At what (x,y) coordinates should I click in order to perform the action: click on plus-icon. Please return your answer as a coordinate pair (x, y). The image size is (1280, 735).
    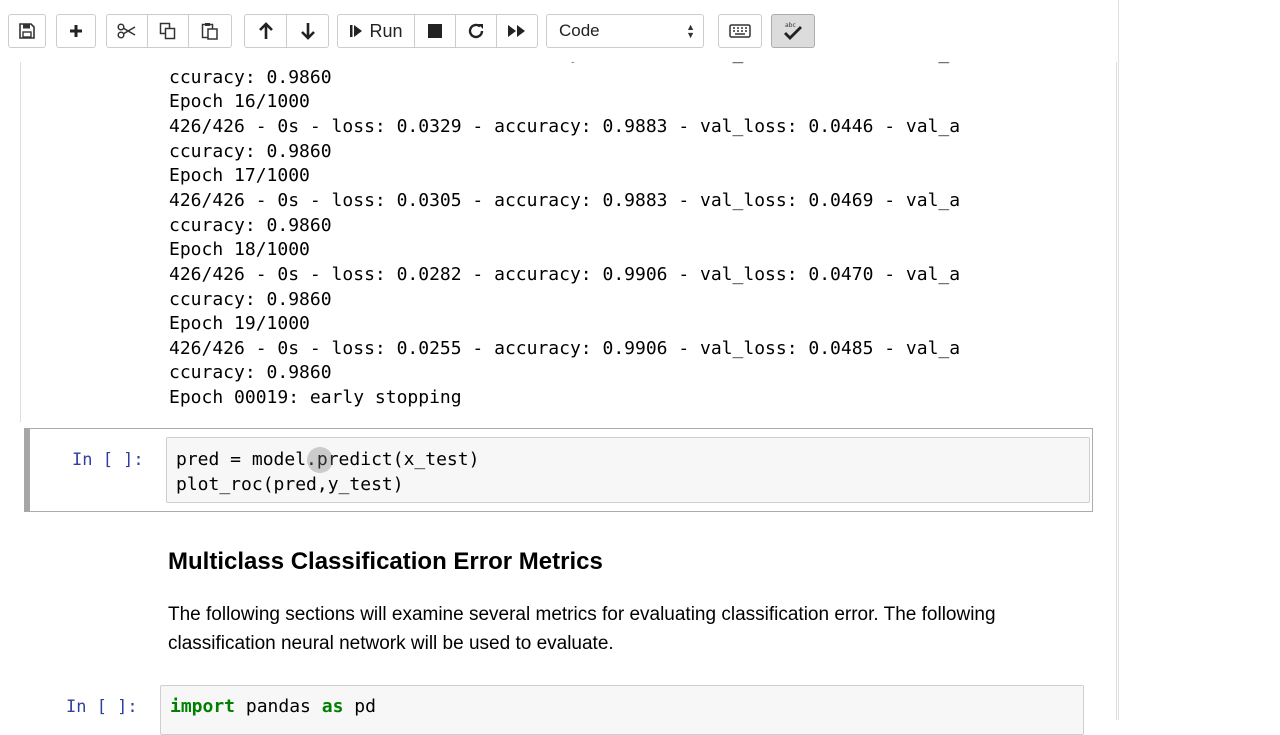
    Looking at the image, I should click on (76, 31).